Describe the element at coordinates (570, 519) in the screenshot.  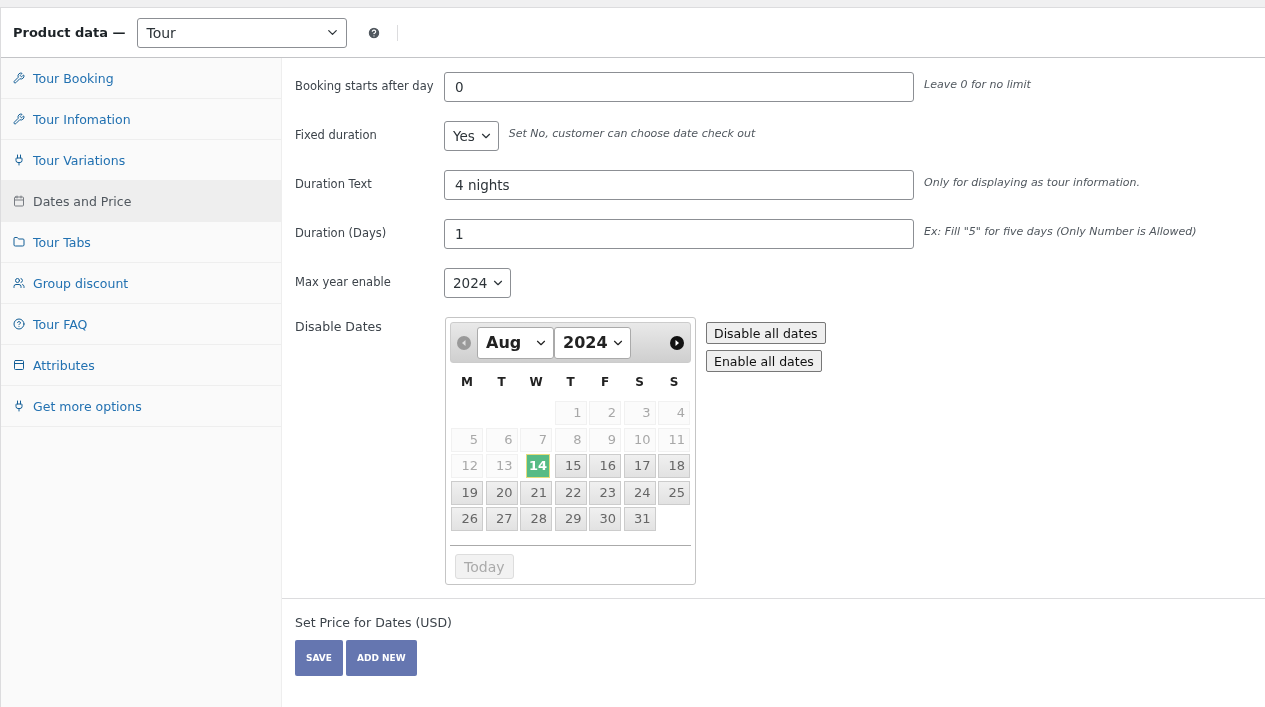
I see `calendar-day: 29` at that location.